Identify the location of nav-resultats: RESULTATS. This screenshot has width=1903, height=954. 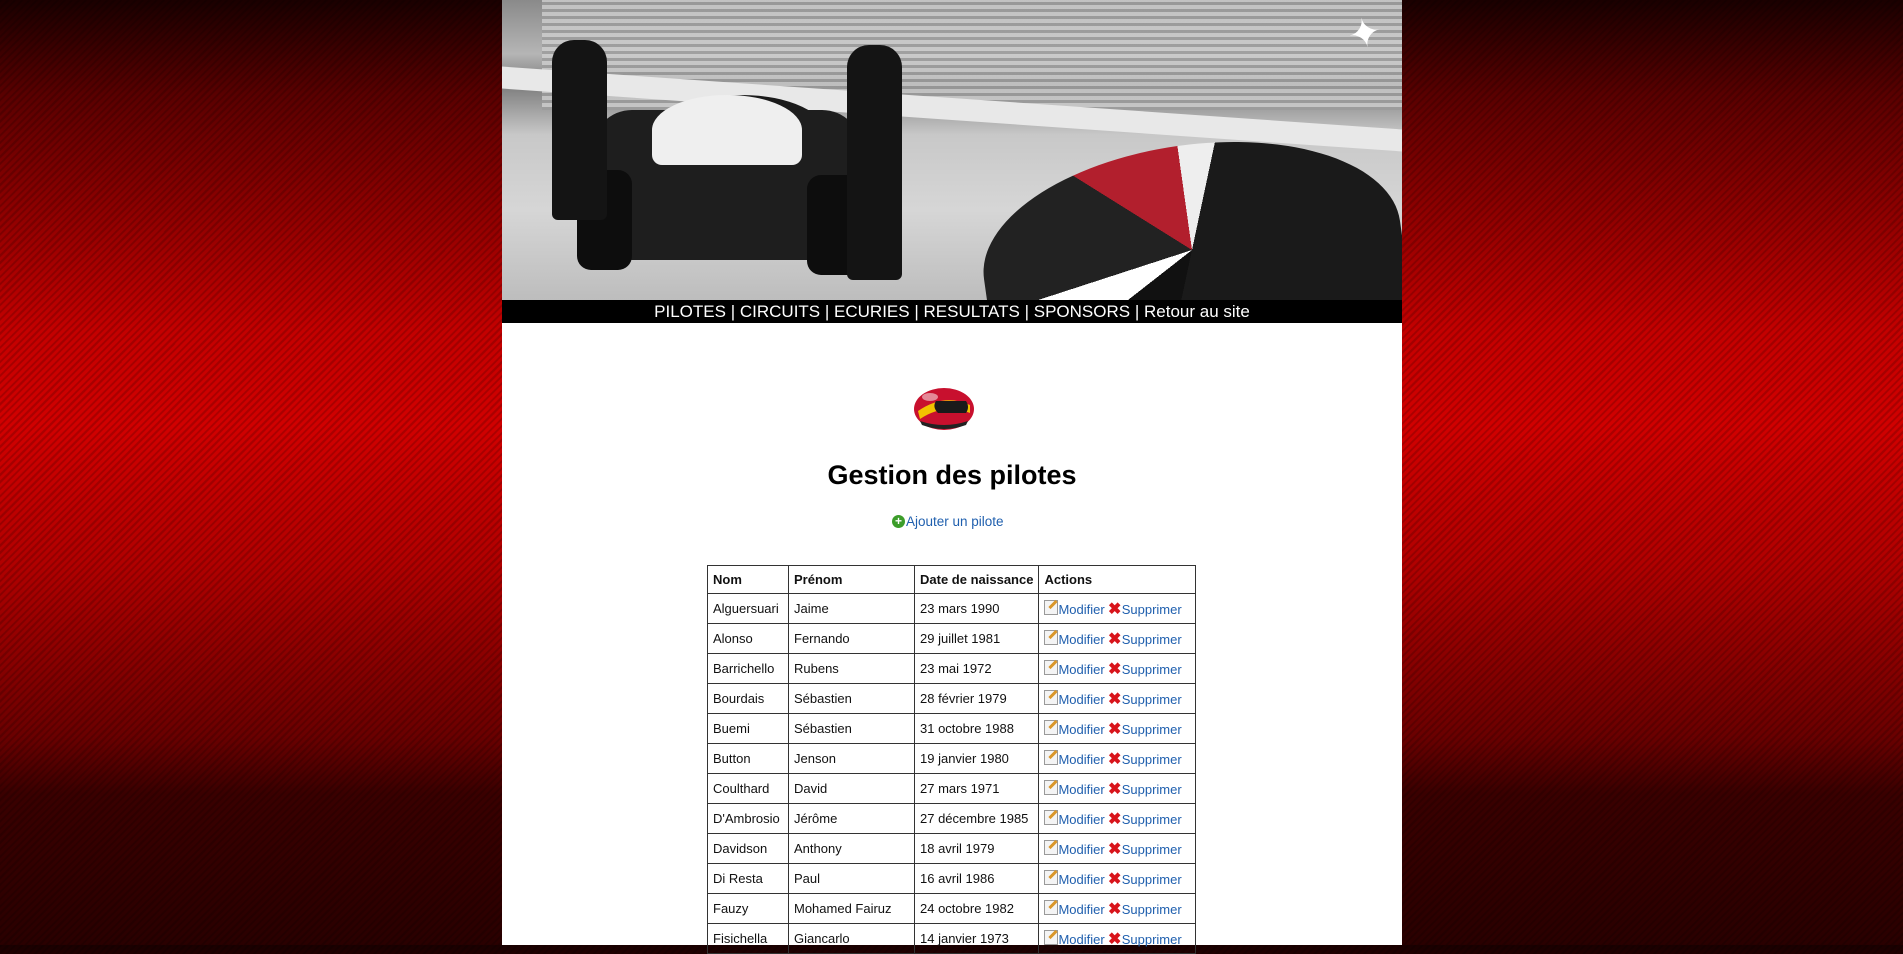
(972, 311).